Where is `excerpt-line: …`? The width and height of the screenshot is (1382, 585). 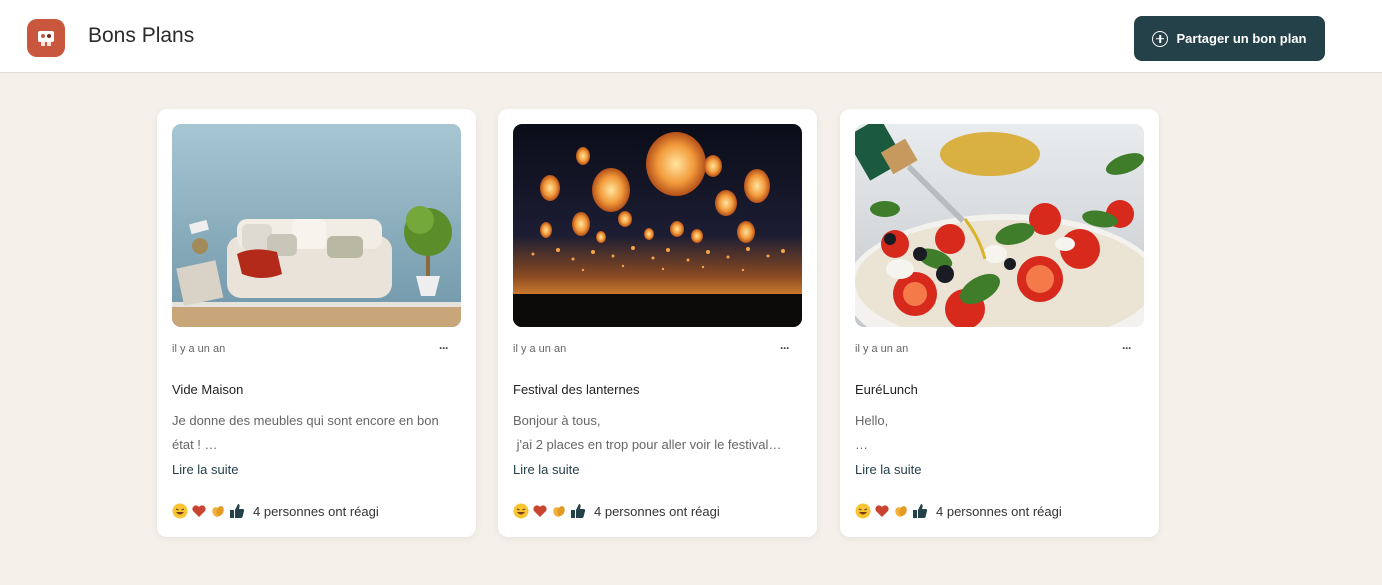
excerpt-line: … is located at coordinates (861, 444).